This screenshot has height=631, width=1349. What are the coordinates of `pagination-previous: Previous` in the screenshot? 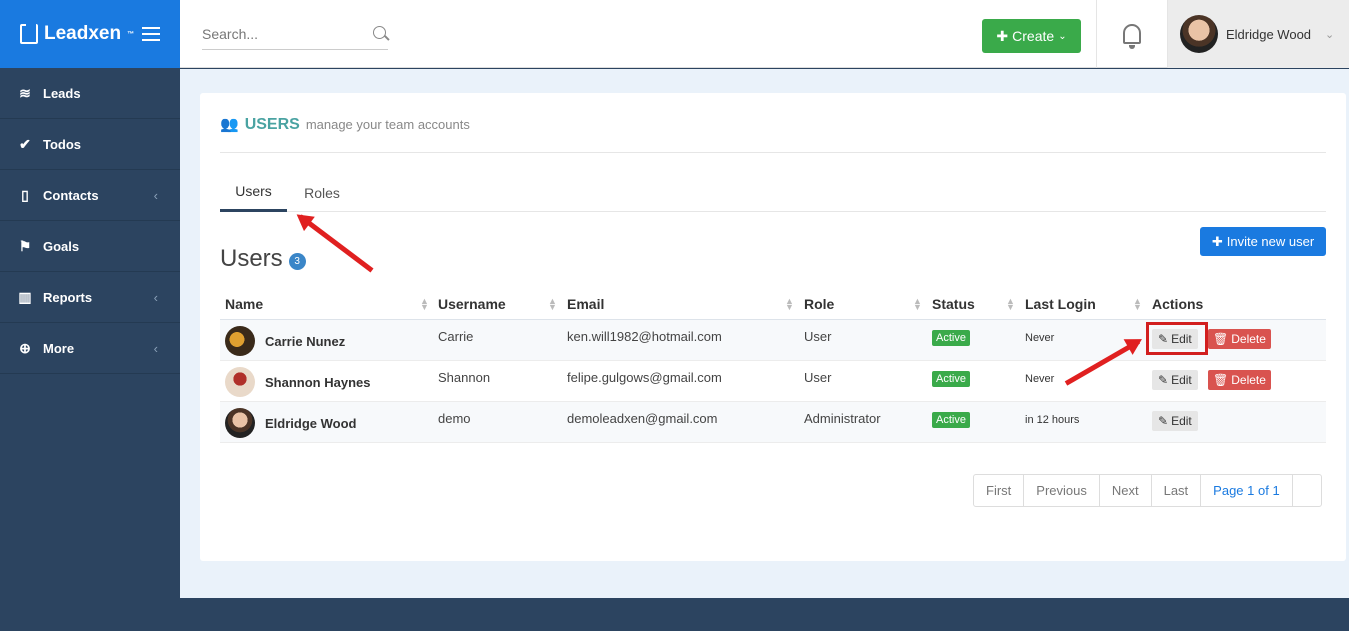 It's located at (1062, 490).